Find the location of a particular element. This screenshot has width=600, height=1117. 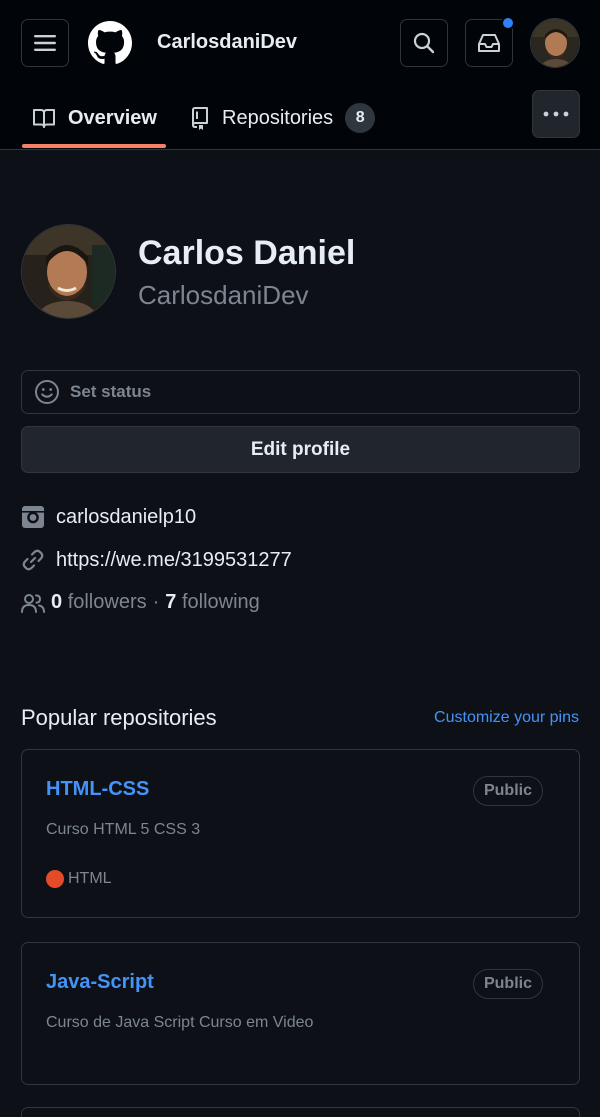

following-label: following is located at coordinates (220, 602).